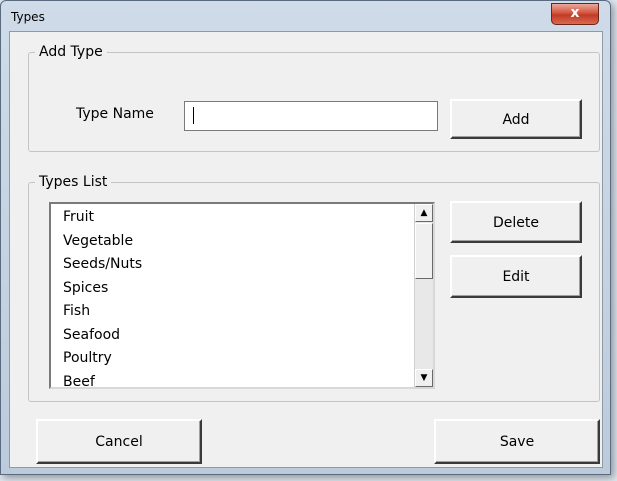 The height and width of the screenshot is (481, 617). What do you see at coordinates (102, 242) in the screenshot?
I see `list-item: Vegetable` at bounding box center [102, 242].